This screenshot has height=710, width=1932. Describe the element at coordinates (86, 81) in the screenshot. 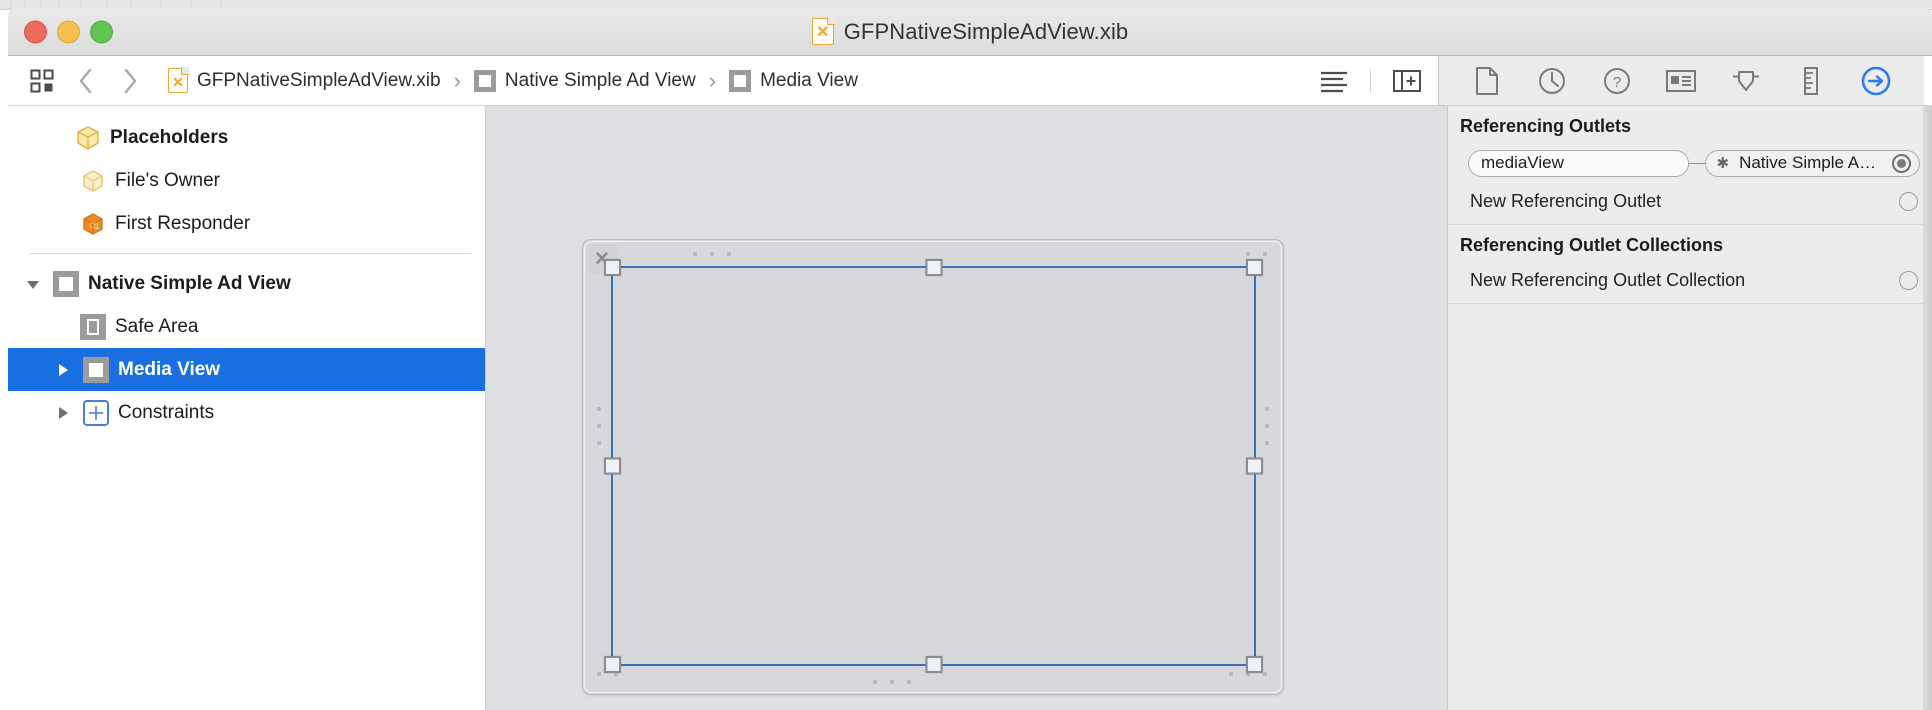

I see `back-button` at that location.